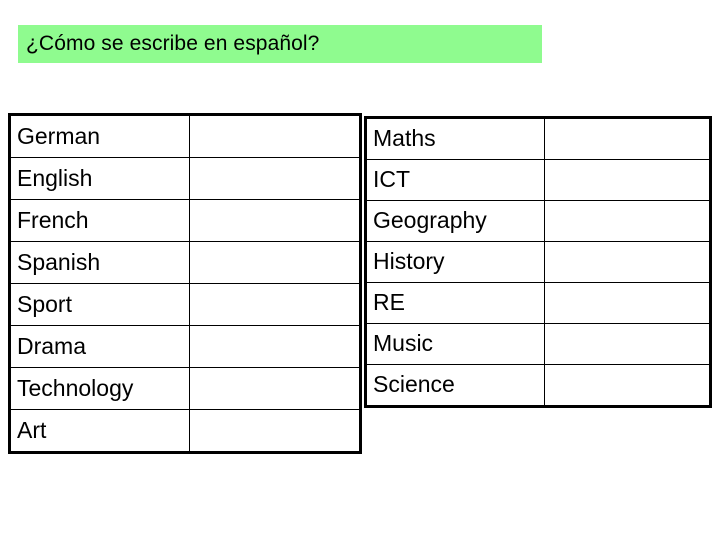  I want to click on subject-label-cell: Music, so click(455, 344).